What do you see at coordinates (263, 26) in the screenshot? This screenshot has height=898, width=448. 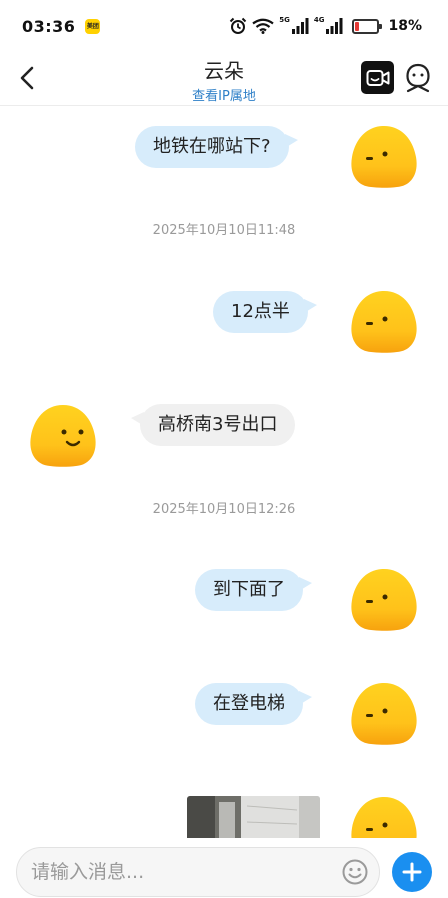 I see `wifi-icon` at bounding box center [263, 26].